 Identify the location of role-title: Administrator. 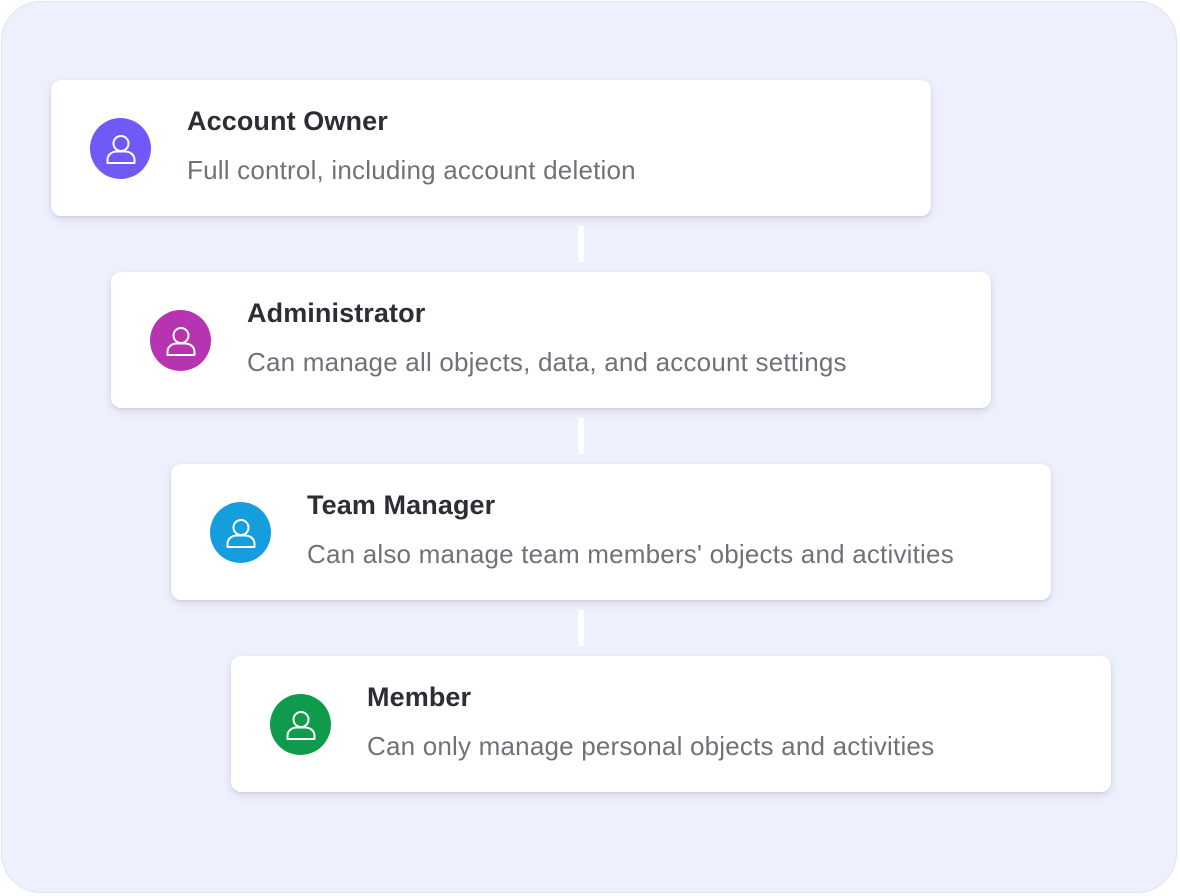
(336, 313).